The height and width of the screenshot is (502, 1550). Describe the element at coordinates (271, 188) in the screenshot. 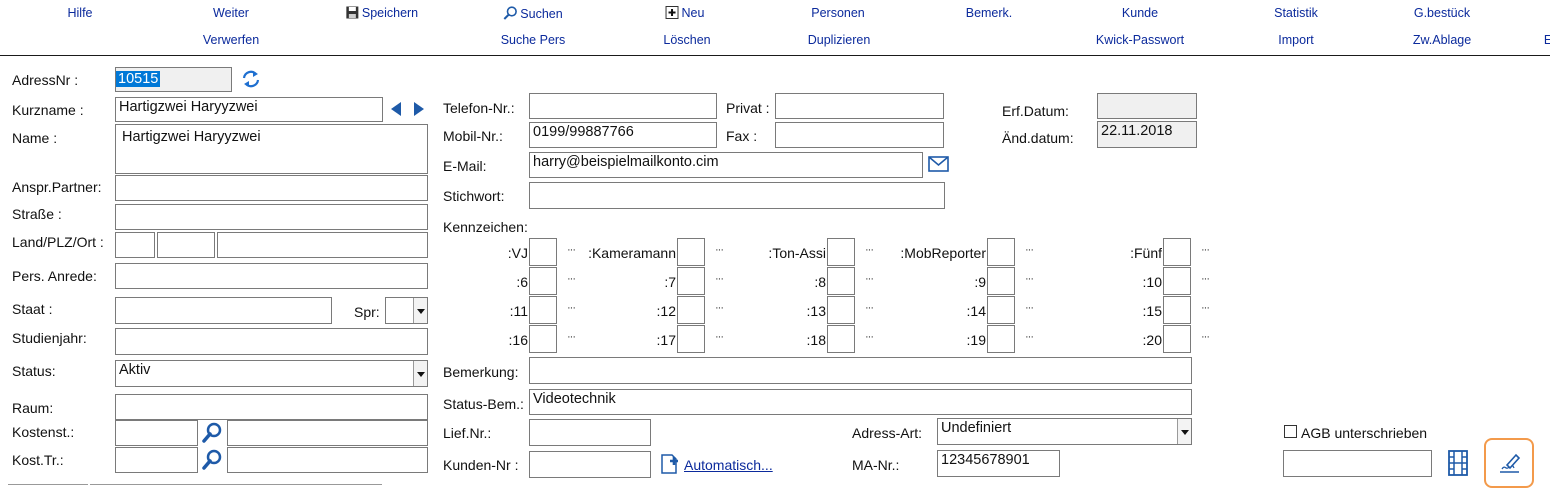

I see `anspr-field` at that location.